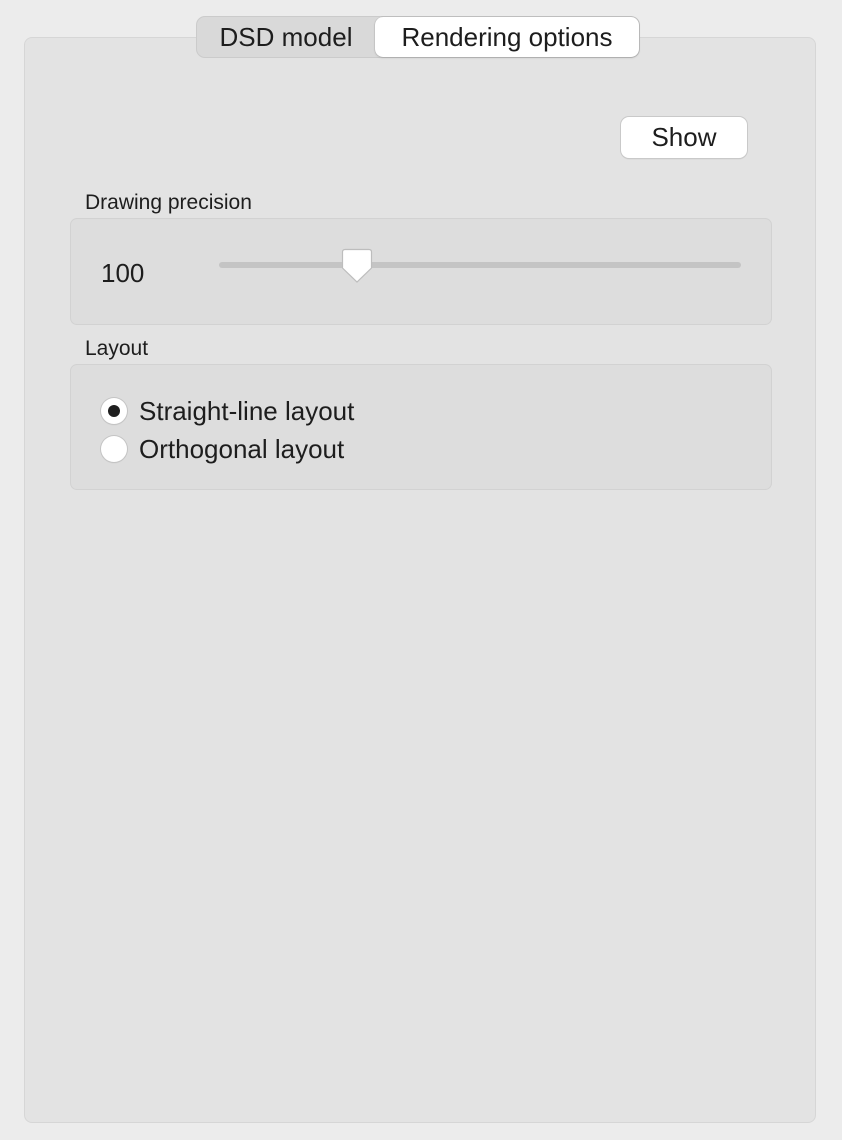 The height and width of the screenshot is (1140, 842). I want to click on orthogonal-layout-radio: Orthogonal layout, so click(222, 449).